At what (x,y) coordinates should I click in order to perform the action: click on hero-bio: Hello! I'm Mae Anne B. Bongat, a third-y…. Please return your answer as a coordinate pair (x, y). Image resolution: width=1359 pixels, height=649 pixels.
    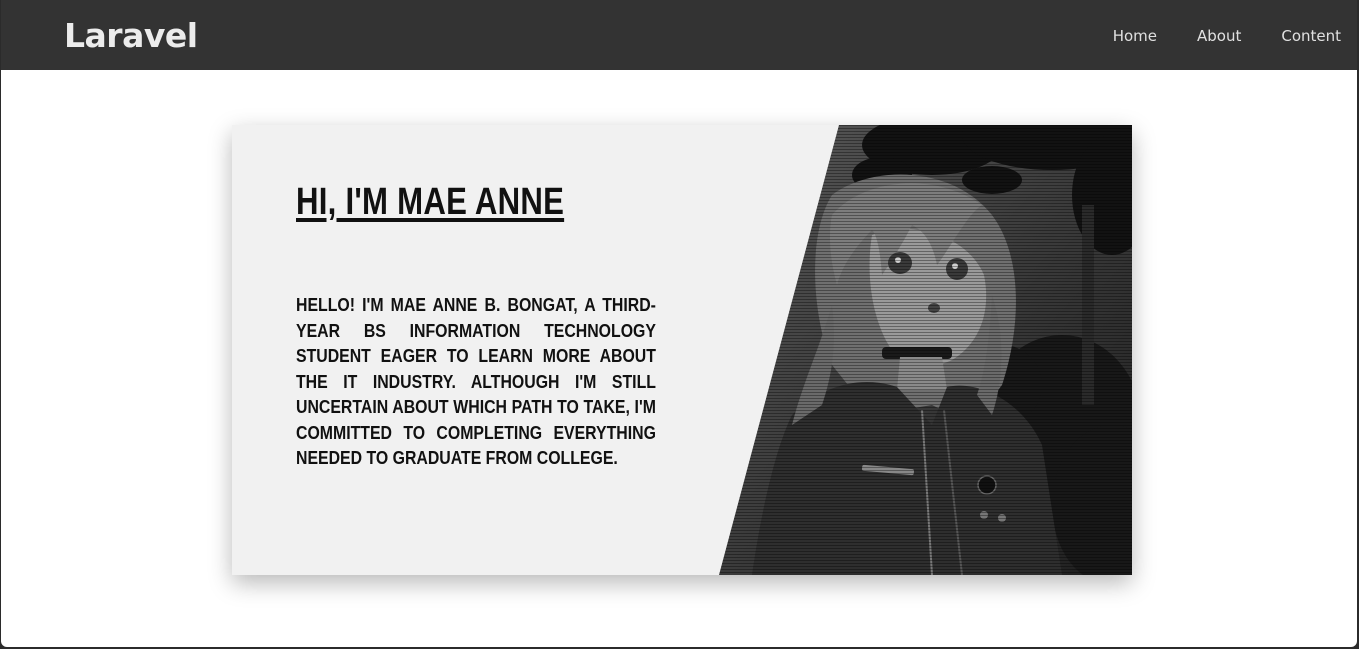
    Looking at the image, I should click on (476, 381).